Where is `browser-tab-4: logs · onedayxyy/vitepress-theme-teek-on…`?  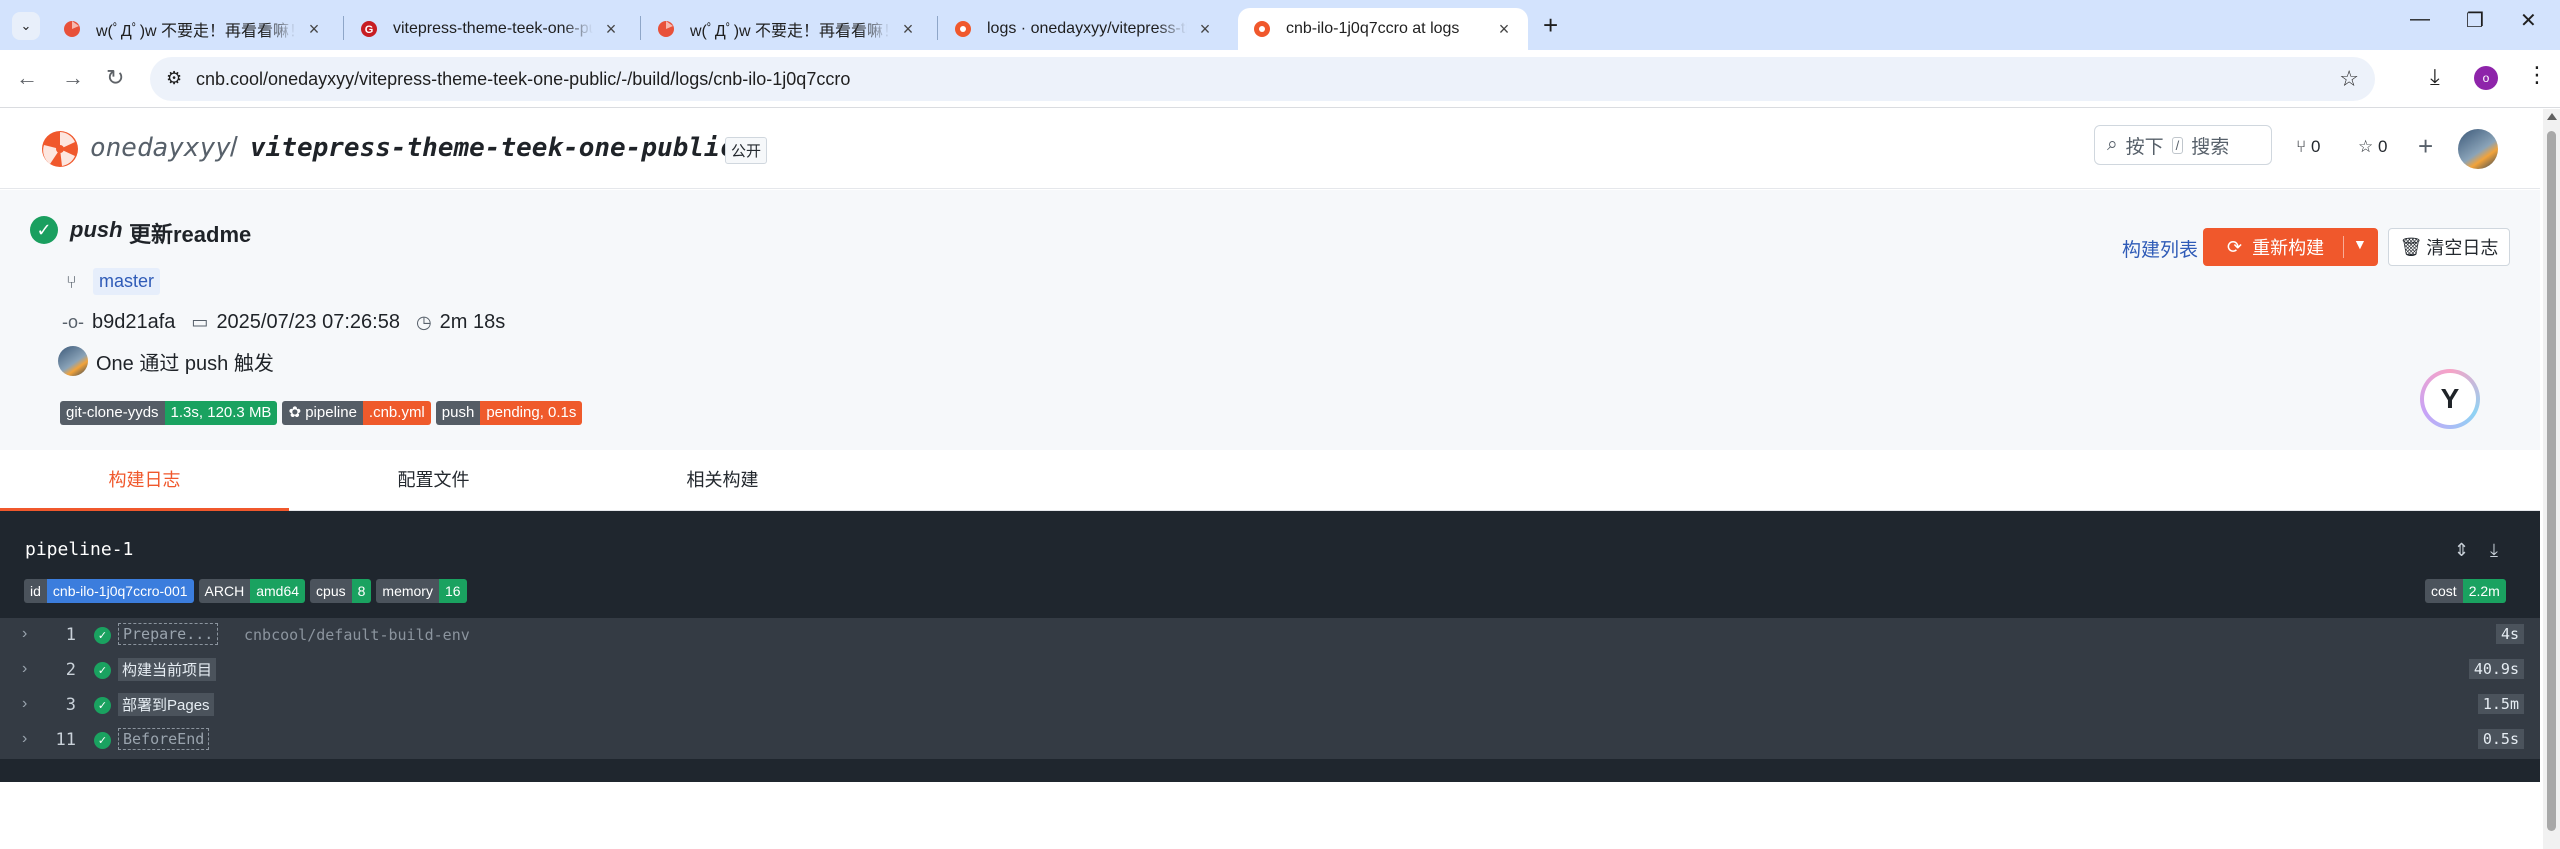
browser-tab-4: logs · onedayxyy/vitepress-theme-teek-on… is located at coordinates (1084, 29).